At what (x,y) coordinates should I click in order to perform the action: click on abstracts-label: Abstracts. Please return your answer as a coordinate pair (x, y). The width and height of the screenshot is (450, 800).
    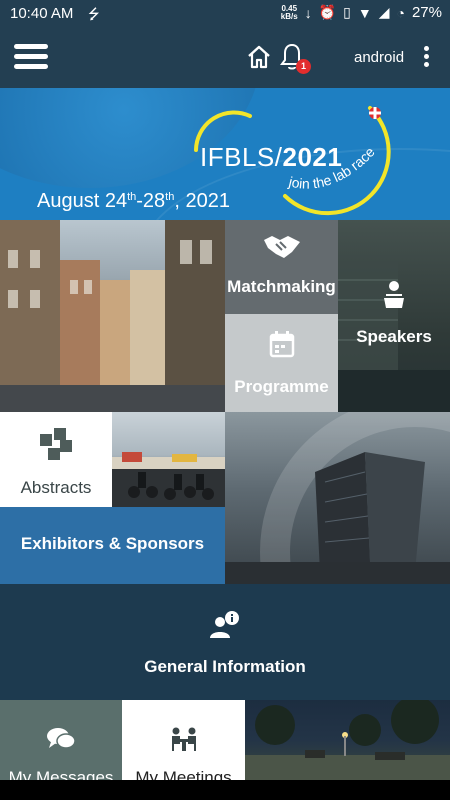
    Looking at the image, I should click on (56, 487).